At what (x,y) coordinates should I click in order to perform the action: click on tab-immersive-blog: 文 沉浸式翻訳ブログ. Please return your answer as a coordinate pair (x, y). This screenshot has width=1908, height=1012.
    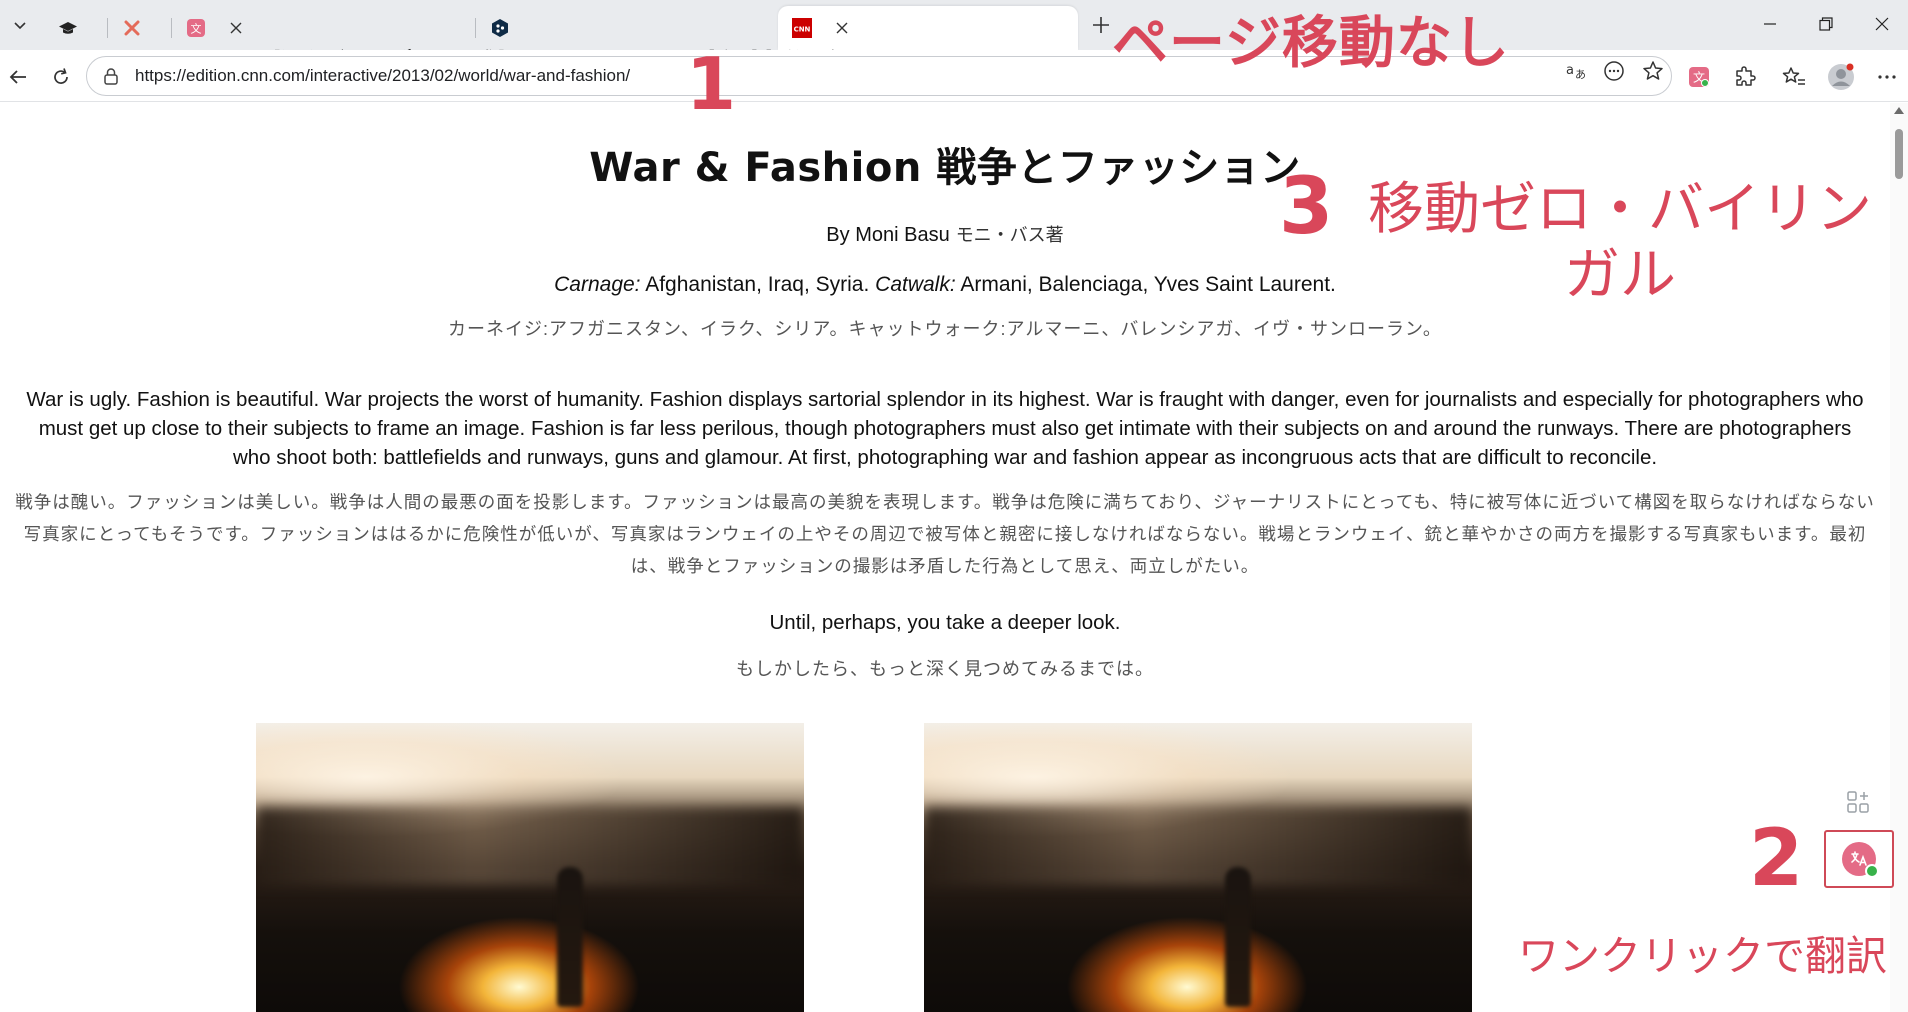
    Looking at the image, I should click on (334, 50).